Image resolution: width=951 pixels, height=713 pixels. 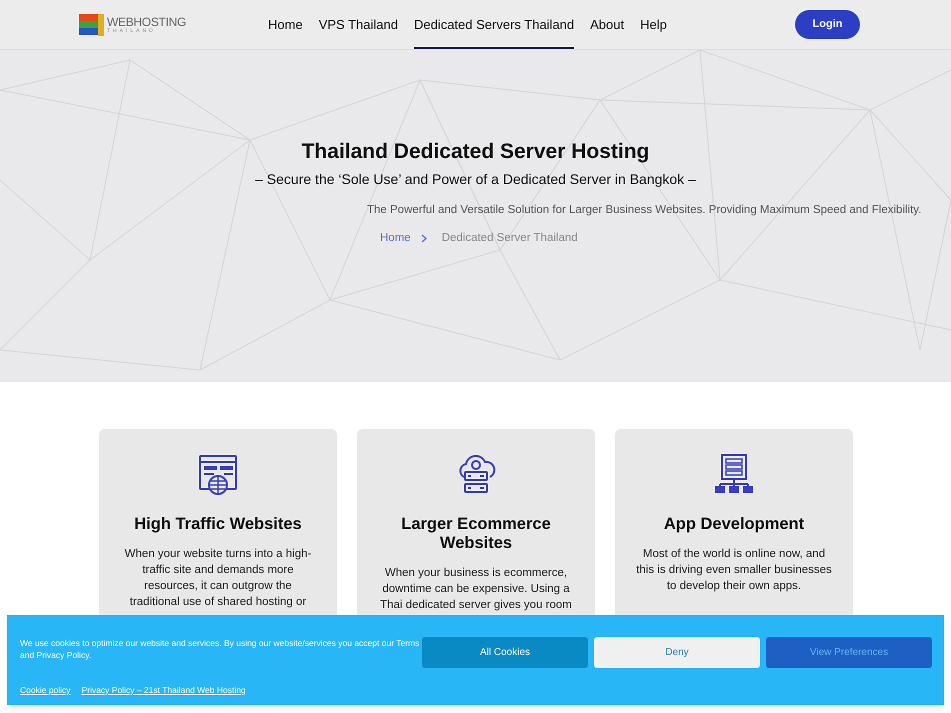 I want to click on nav-link: Help, so click(x=653, y=24).